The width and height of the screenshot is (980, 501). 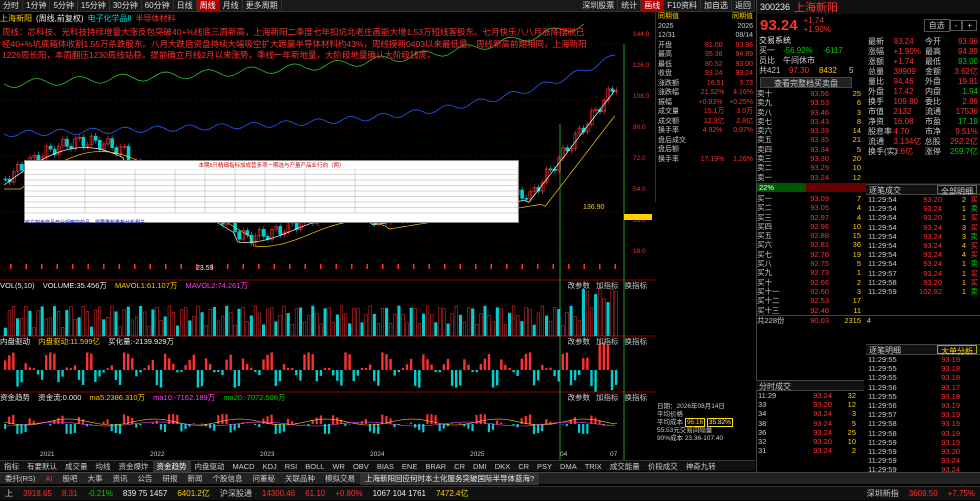 I want to click on idx2-change: 61.10, so click(x=315, y=494).